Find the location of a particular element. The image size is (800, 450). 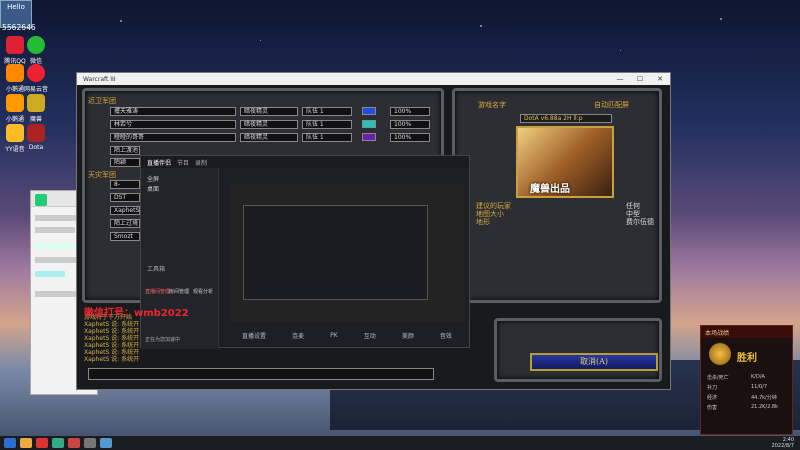

cancel-panel is located at coordinates (578, 350).